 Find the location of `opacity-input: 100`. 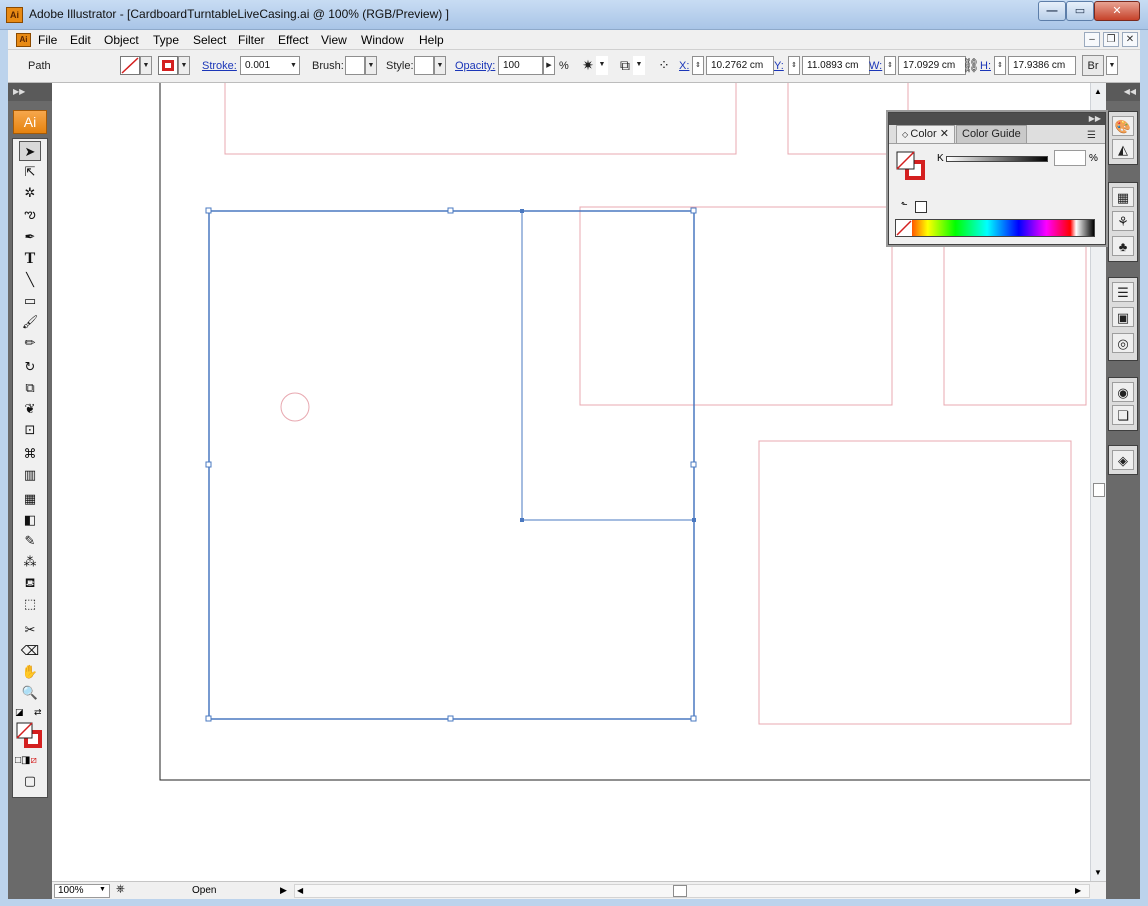

opacity-input: 100 is located at coordinates (520, 65).